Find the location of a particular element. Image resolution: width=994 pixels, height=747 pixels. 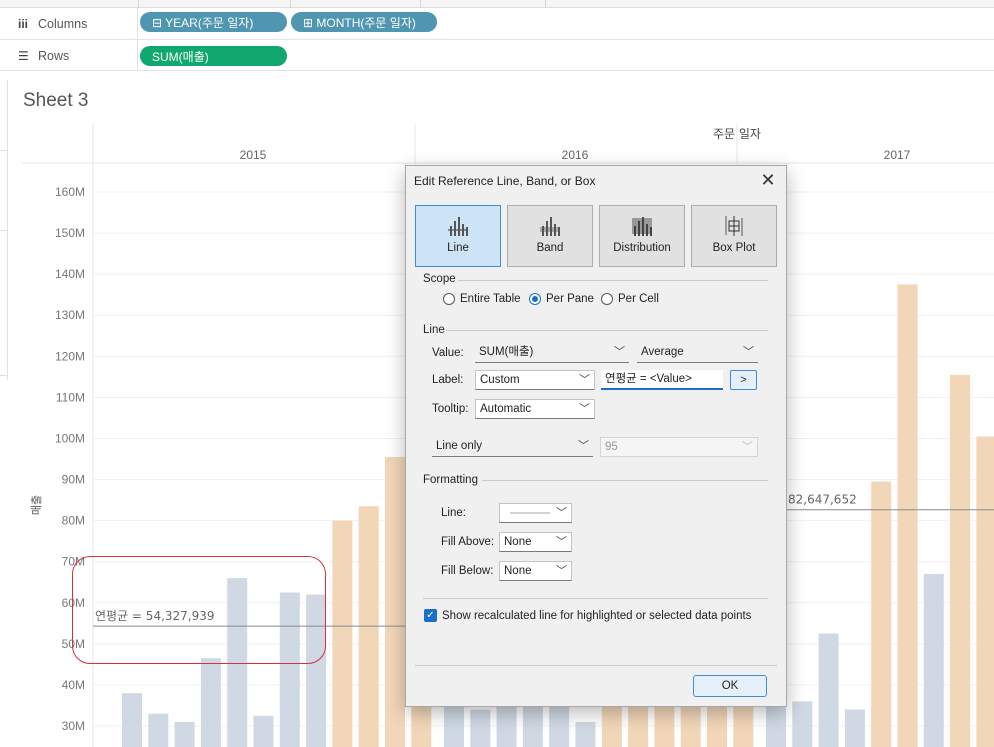

distribution-type-button: Distribution is located at coordinates (642, 236).